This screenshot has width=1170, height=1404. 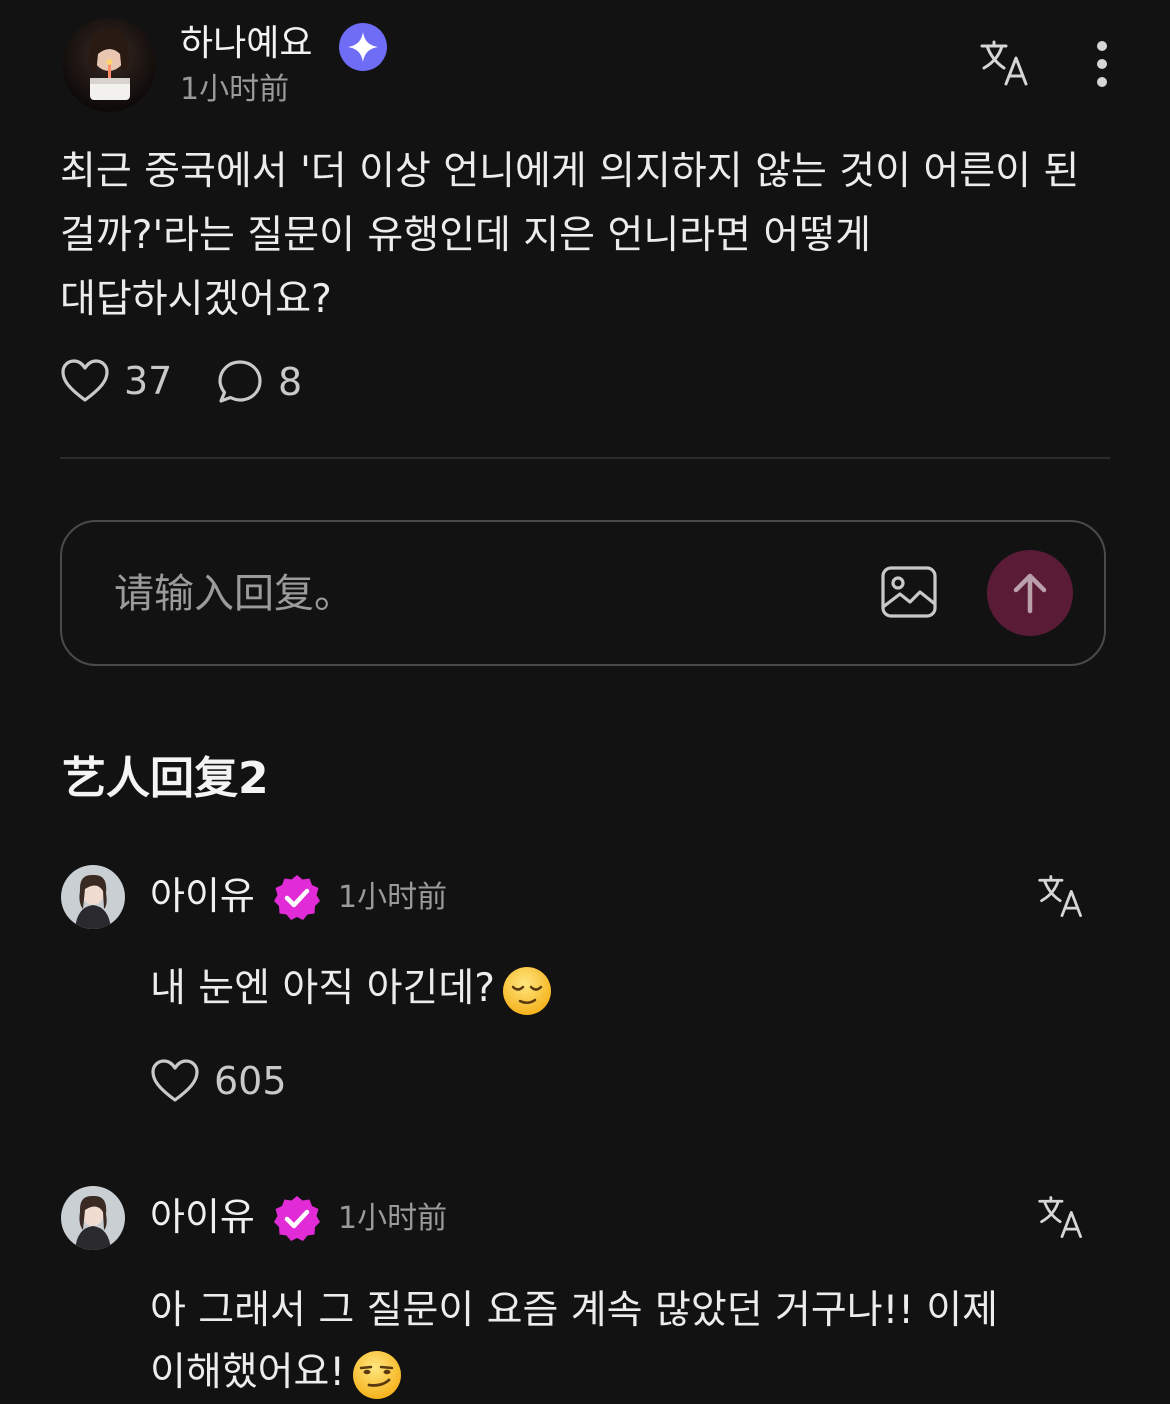 What do you see at coordinates (464, 594) in the screenshot?
I see `reply-input` at bounding box center [464, 594].